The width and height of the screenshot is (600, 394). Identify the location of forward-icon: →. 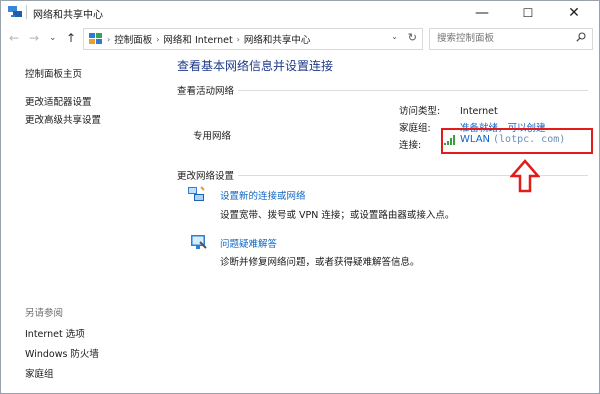
(34, 38).